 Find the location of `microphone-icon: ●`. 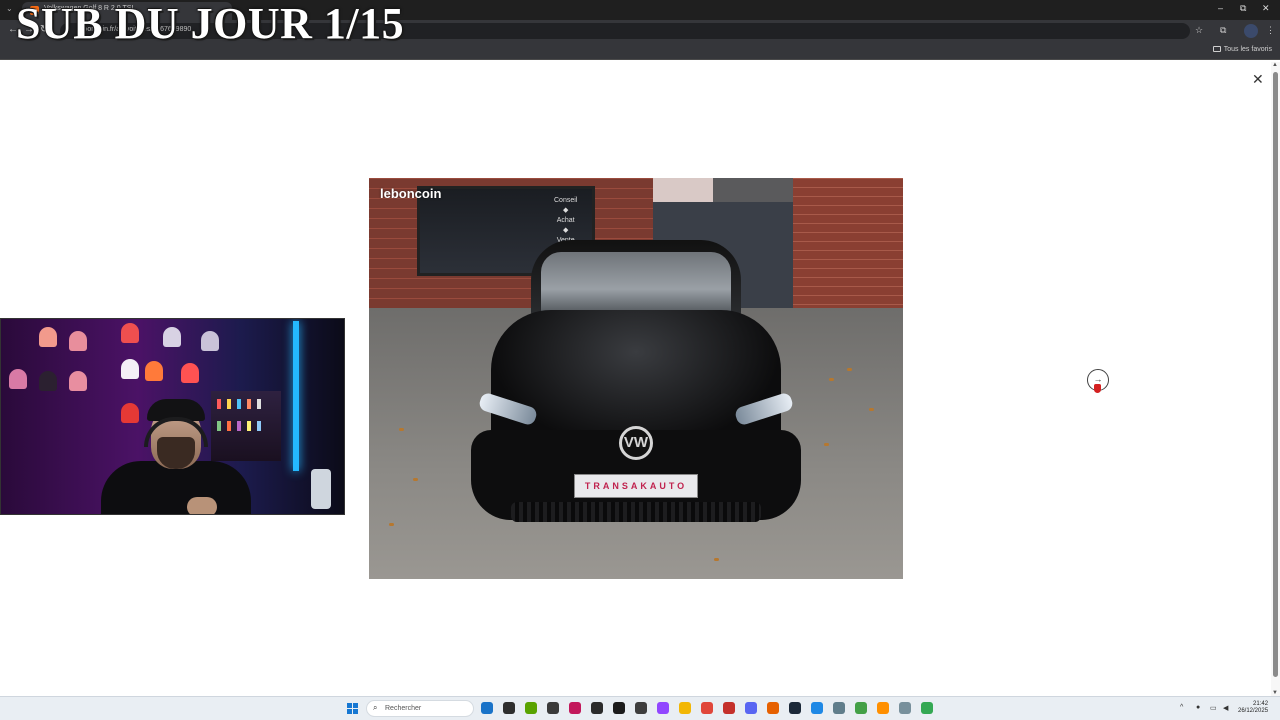

microphone-icon: ● is located at coordinates (1198, 707).